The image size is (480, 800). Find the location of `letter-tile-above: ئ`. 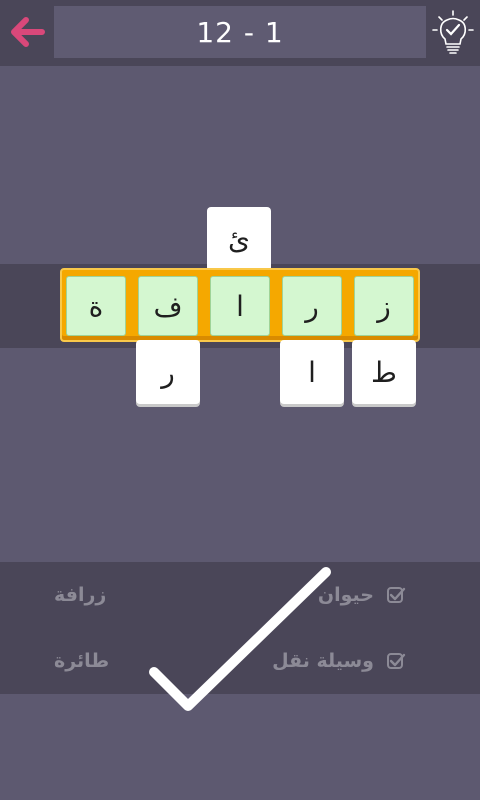

letter-tile-above: ئ is located at coordinates (239, 239).